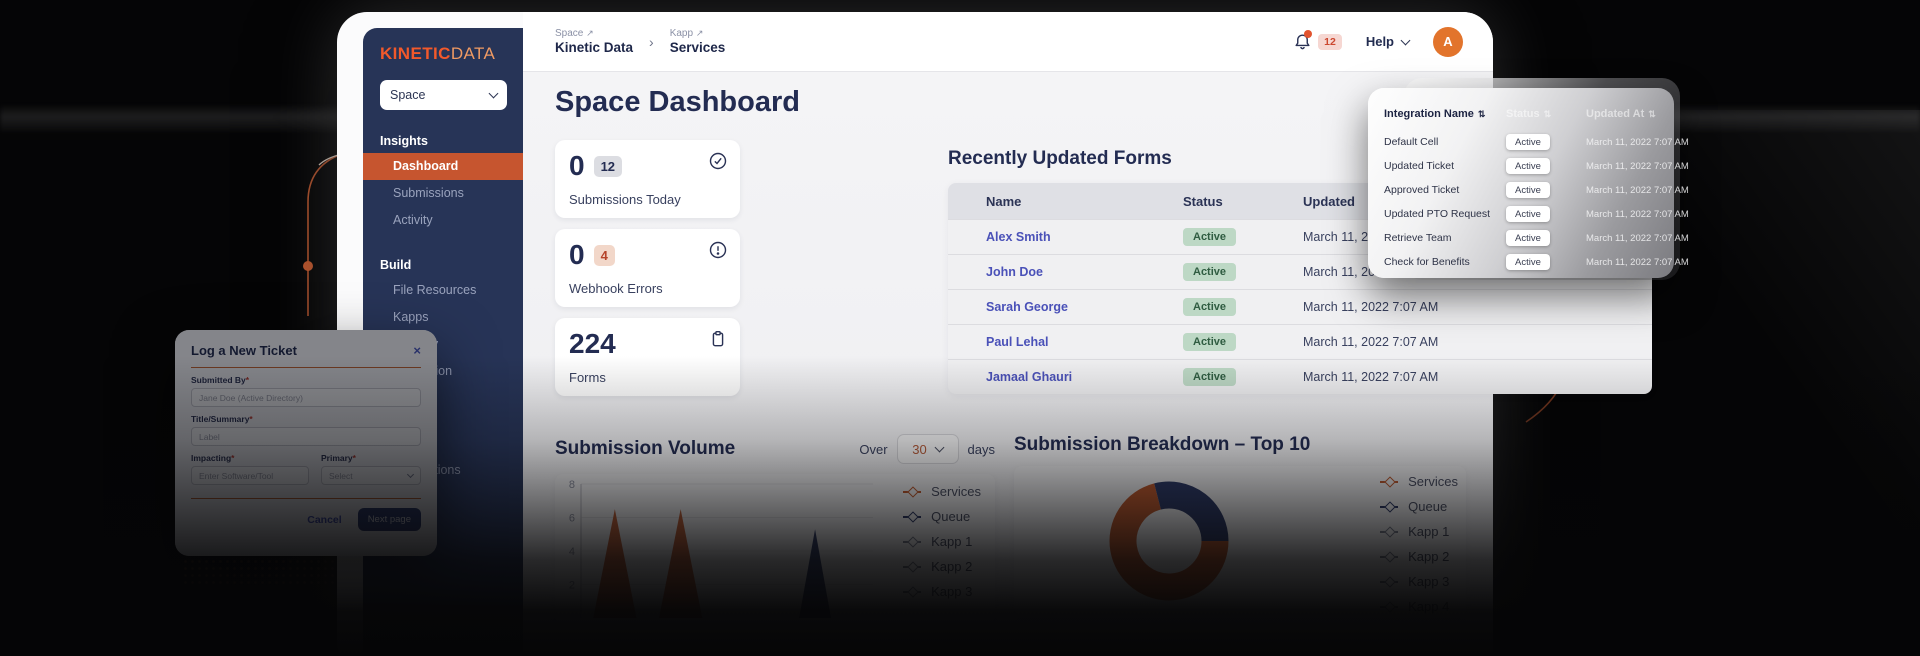 This screenshot has width=1920, height=656. I want to click on help-menu: Help, so click(1388, 41).